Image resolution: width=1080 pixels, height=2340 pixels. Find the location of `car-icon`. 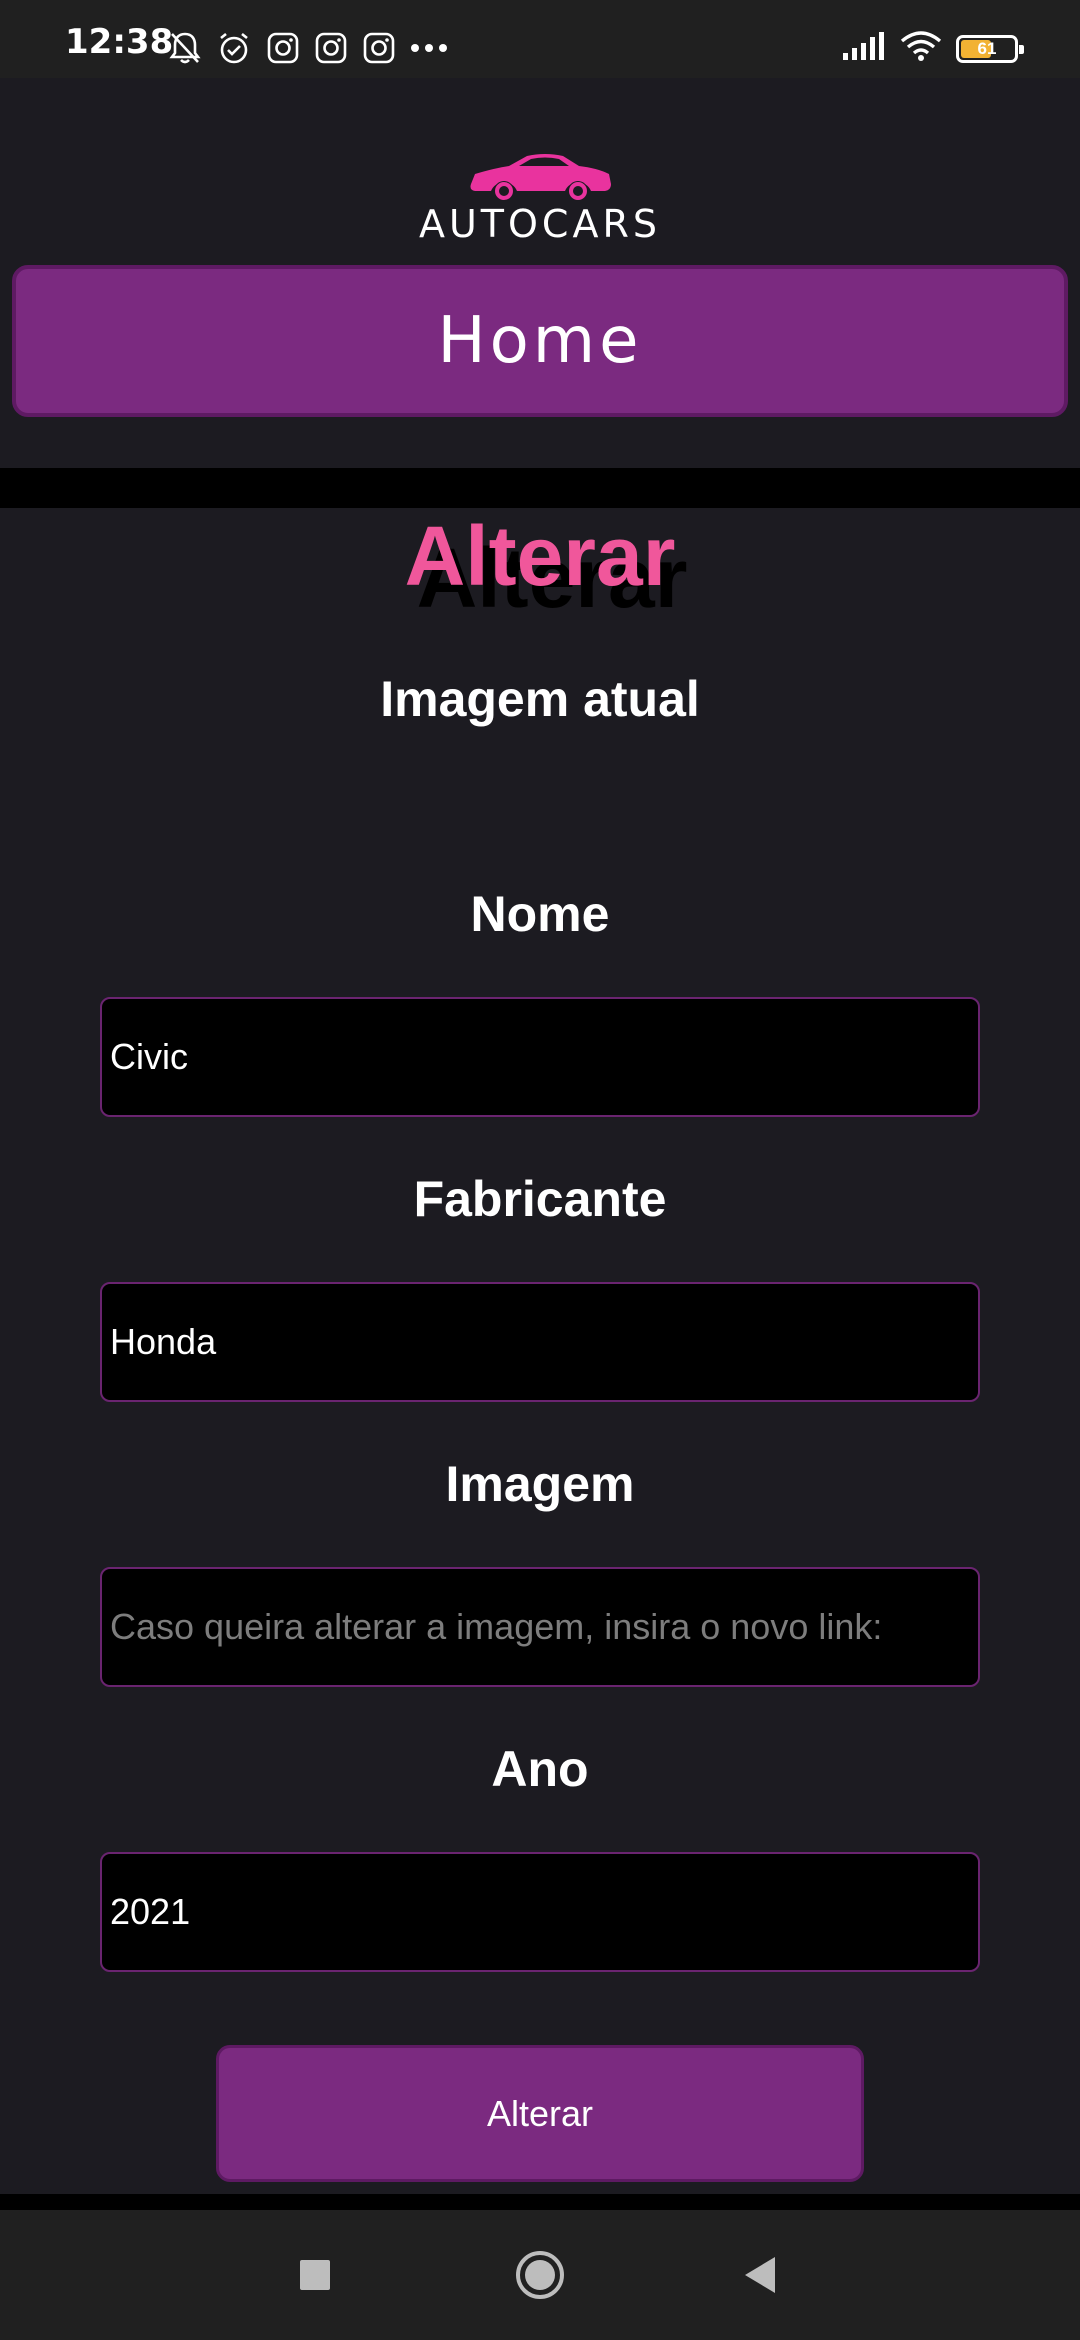

car-icon is located at coordinates (540, 177).